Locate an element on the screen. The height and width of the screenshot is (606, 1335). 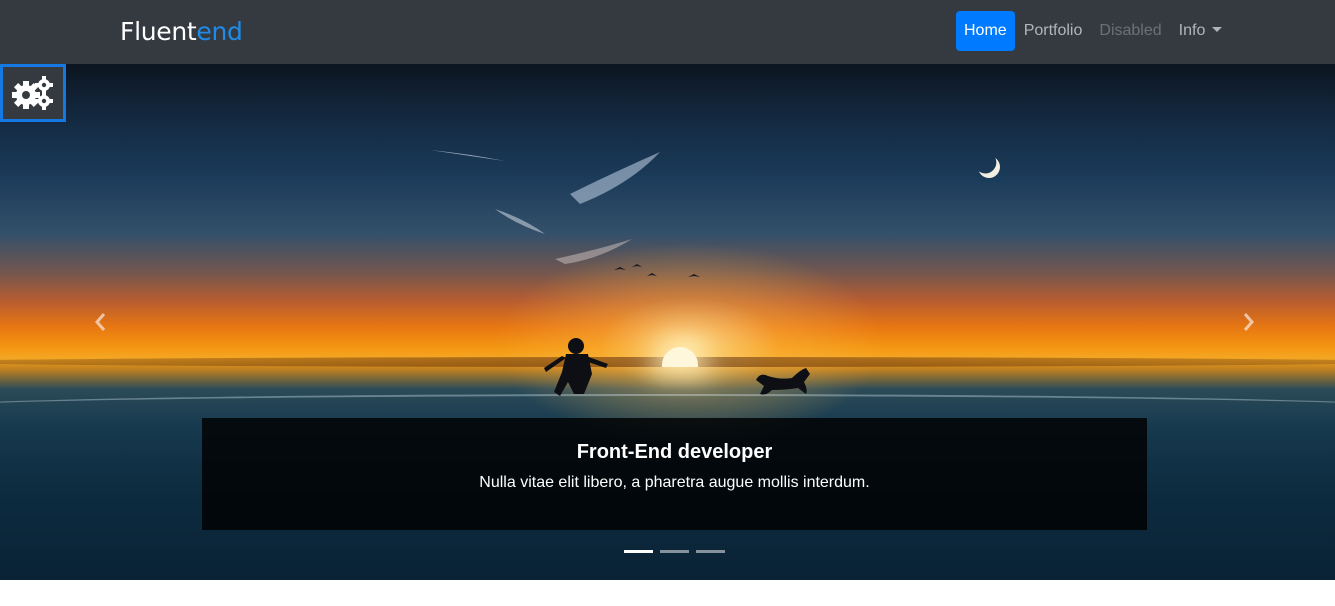
brand-logo: Fluentend is located at coordinates (181, 32).